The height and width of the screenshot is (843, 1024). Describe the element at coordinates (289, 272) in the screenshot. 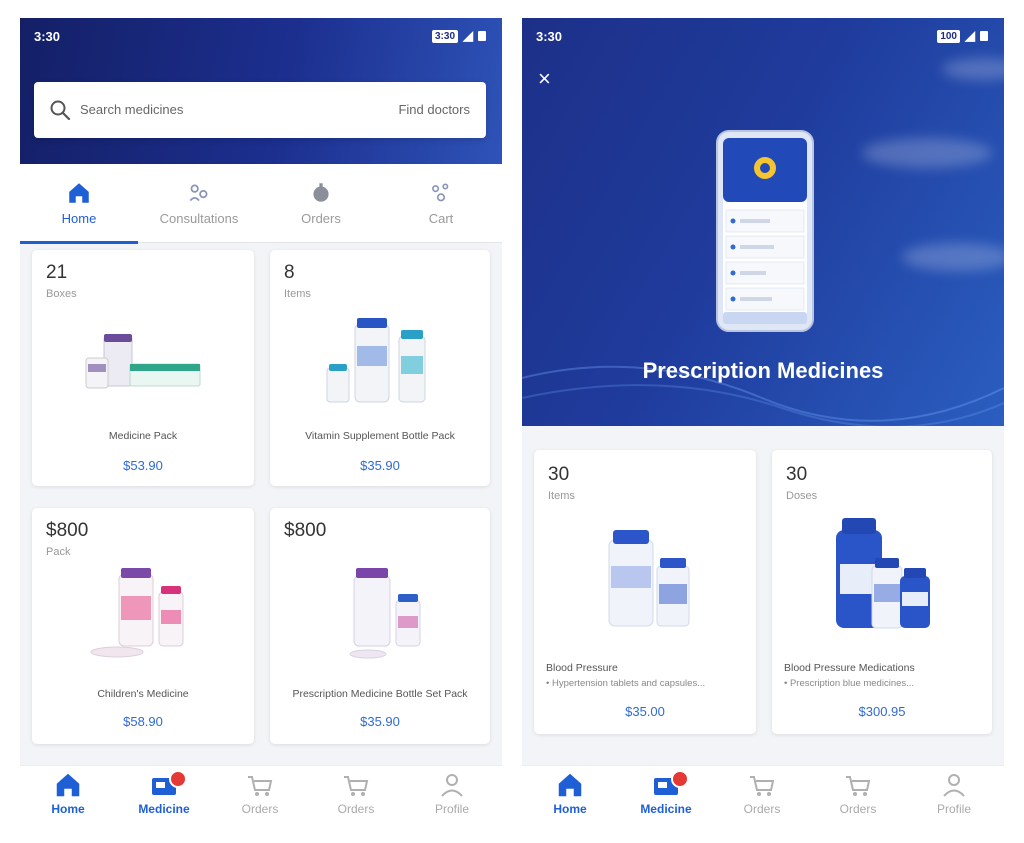

I see `product-count: 8` at that location.